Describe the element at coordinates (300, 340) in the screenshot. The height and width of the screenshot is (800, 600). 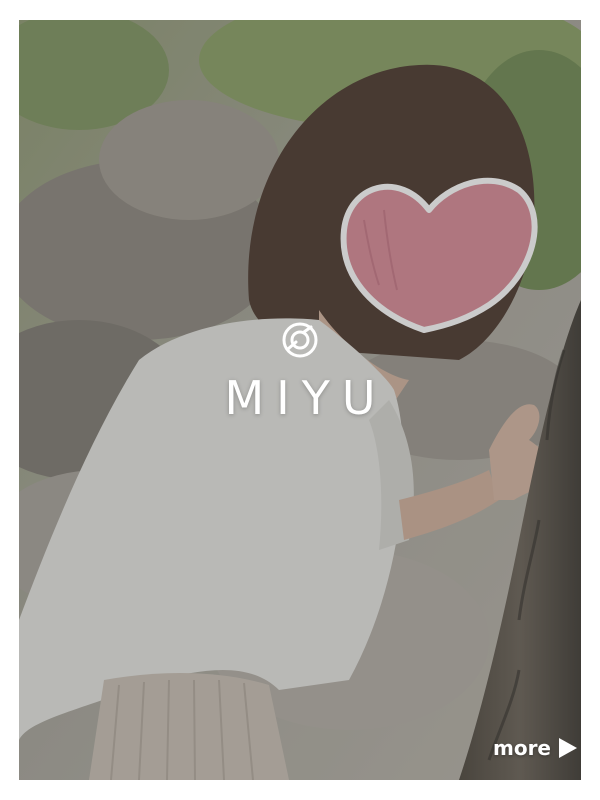
I see `camera-lens-icon` at that location.